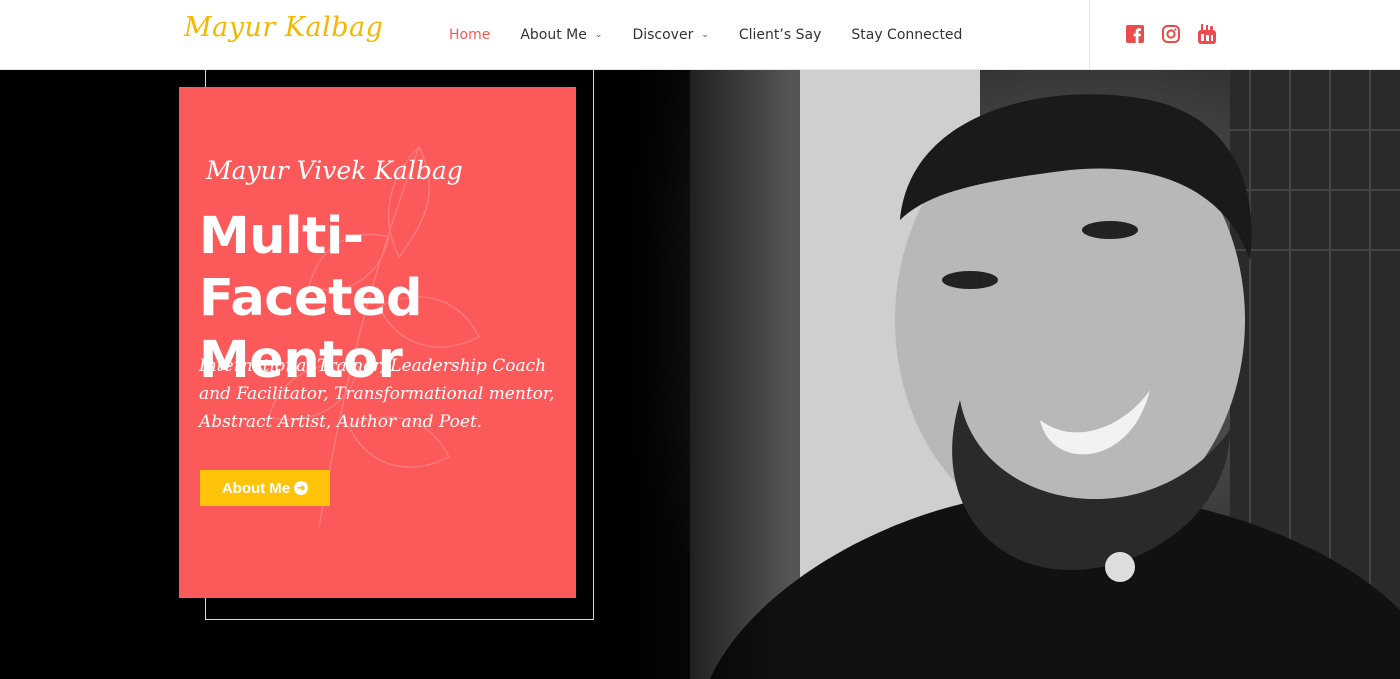 This screenshot has width=1400, height=679. I want to click on about-me-button: About Me ➜, so click(265, 488).